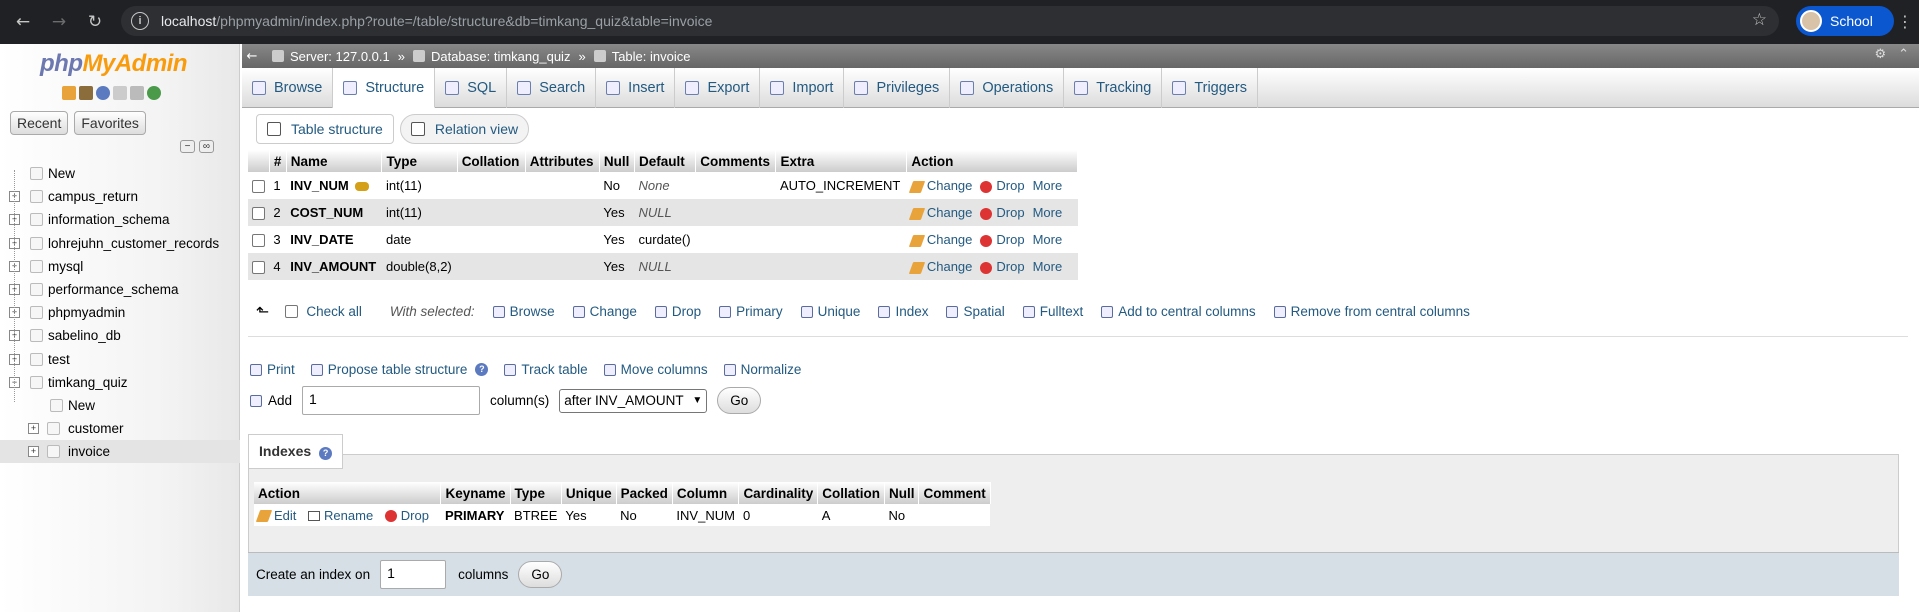 This screenshot has height=612, width=1919. What do you see at coordinates (391, 400) in the screenshot?
I see `column-count-input: 1` at bounding box center [391, 400].